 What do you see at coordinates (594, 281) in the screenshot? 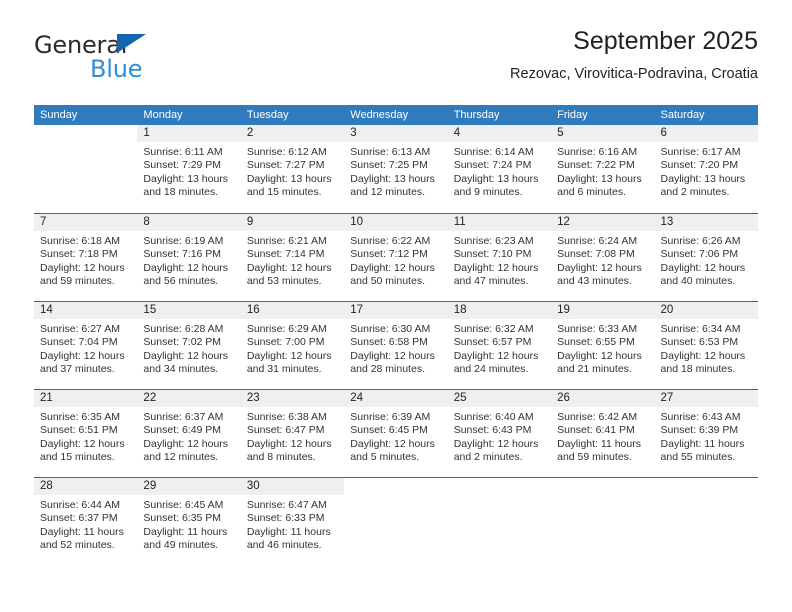
I see `day-detail-line: and 43 minutes.` at bounding box center [594, 281].